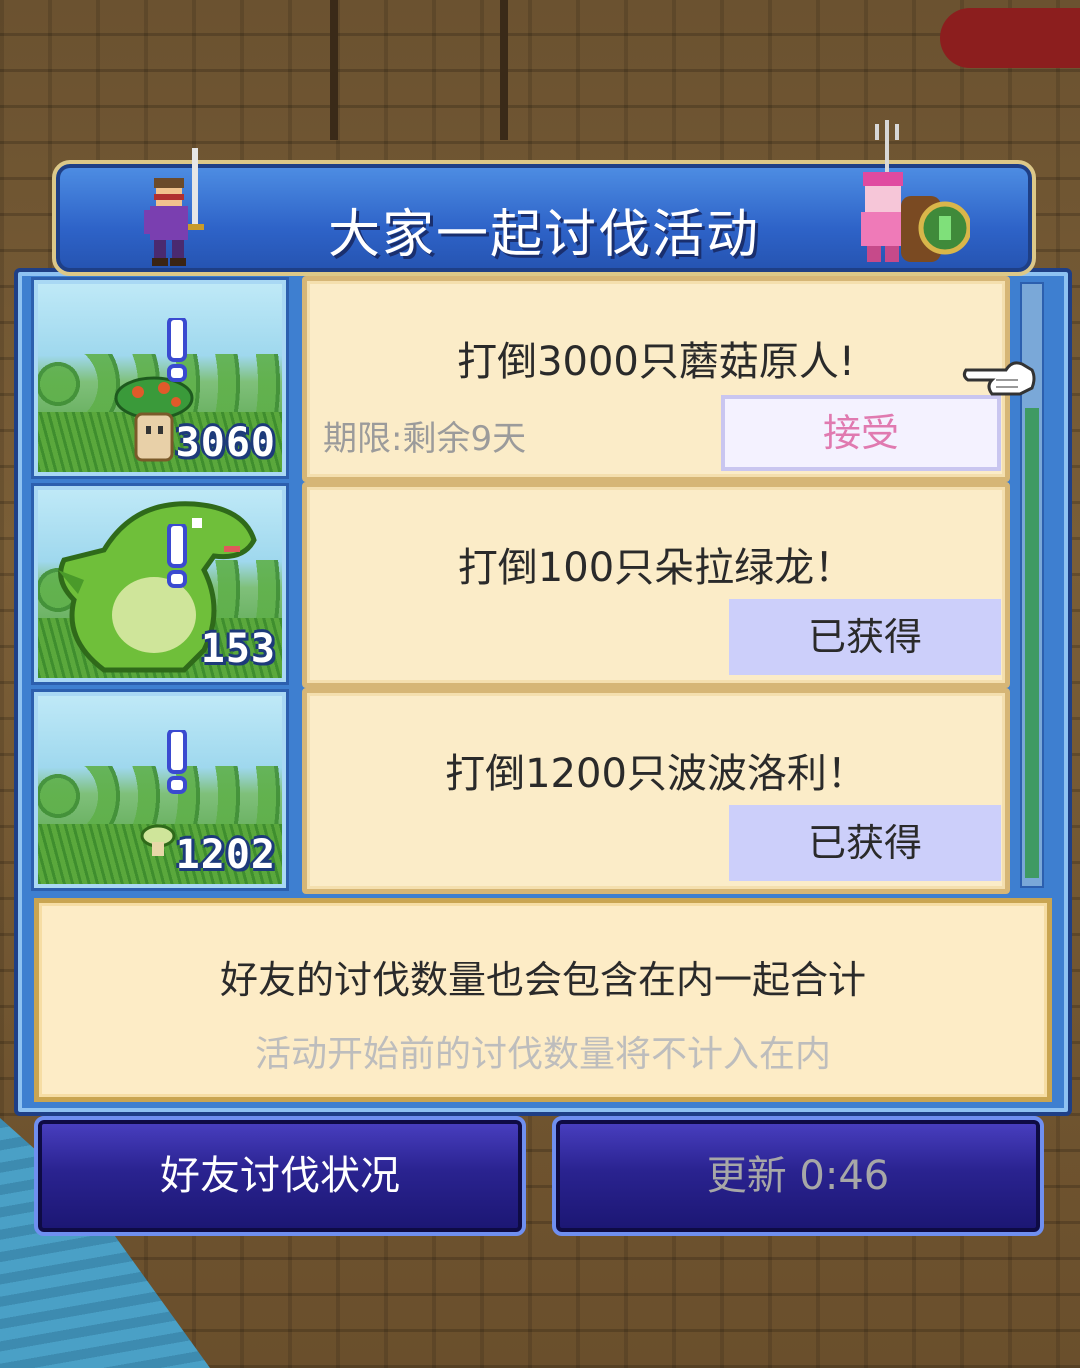 This screenshot has height=1368, width=1080. Describe the element at coordinates (656, 362) in the screenshot. I see `quest-title: 打倒3000只蘑菇原人!` at that location.